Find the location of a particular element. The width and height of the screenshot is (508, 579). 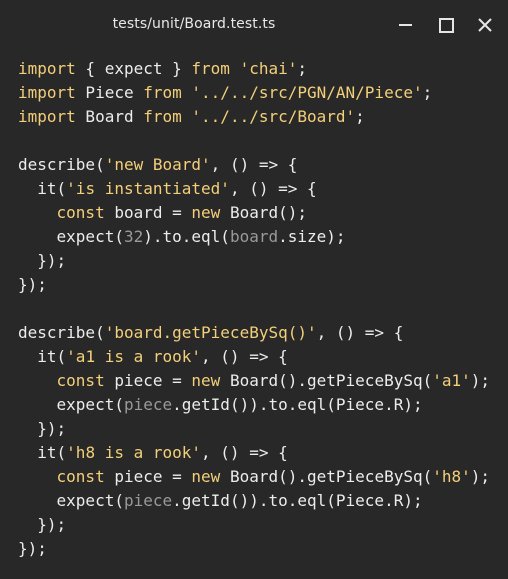

code-line: describe('board.getPieceBySq()', () => { is located at coordinates (254, 333).